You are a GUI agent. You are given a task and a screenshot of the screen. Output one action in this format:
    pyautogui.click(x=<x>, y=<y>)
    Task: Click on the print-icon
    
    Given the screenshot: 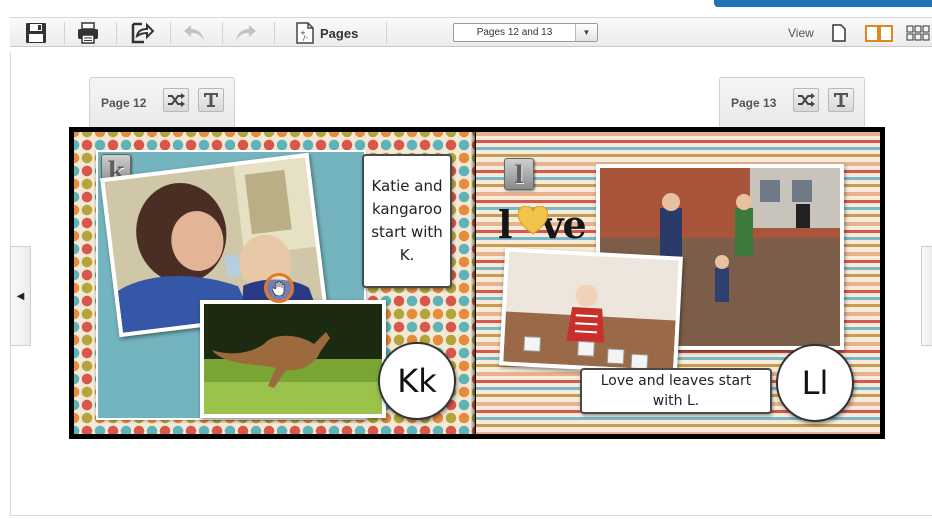 What is the action you would take?
    pyautogui.click(x=88, y=33)
    